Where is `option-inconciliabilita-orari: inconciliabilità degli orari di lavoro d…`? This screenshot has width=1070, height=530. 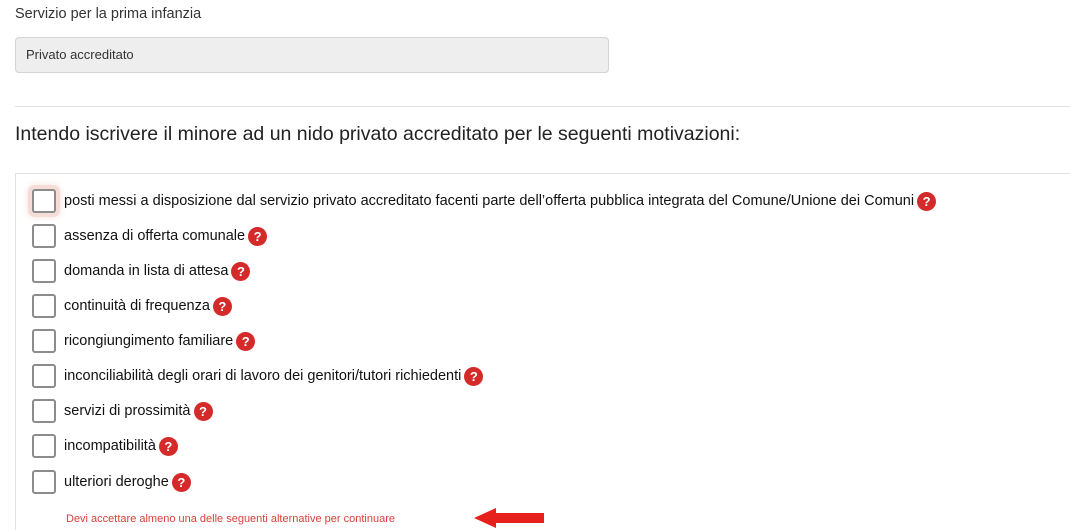 option-inconciliabilita-orari: inconciliabilità degli orari di lavoro d… is located at coordinates (258, 376).